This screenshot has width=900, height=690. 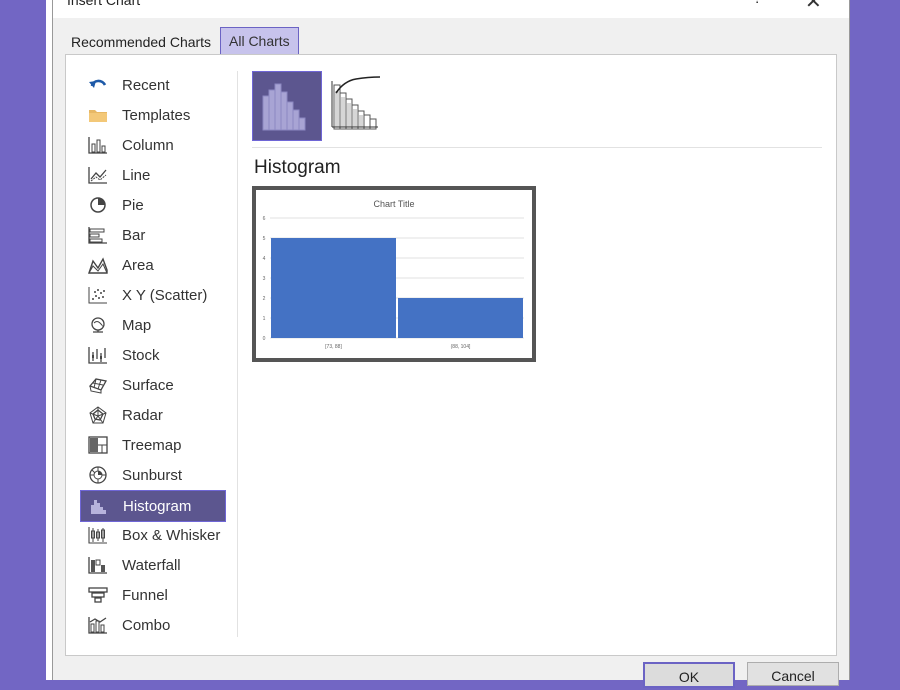 I want to click on sidebar-item-treemap: Treemap, so click(x=152, y=445).